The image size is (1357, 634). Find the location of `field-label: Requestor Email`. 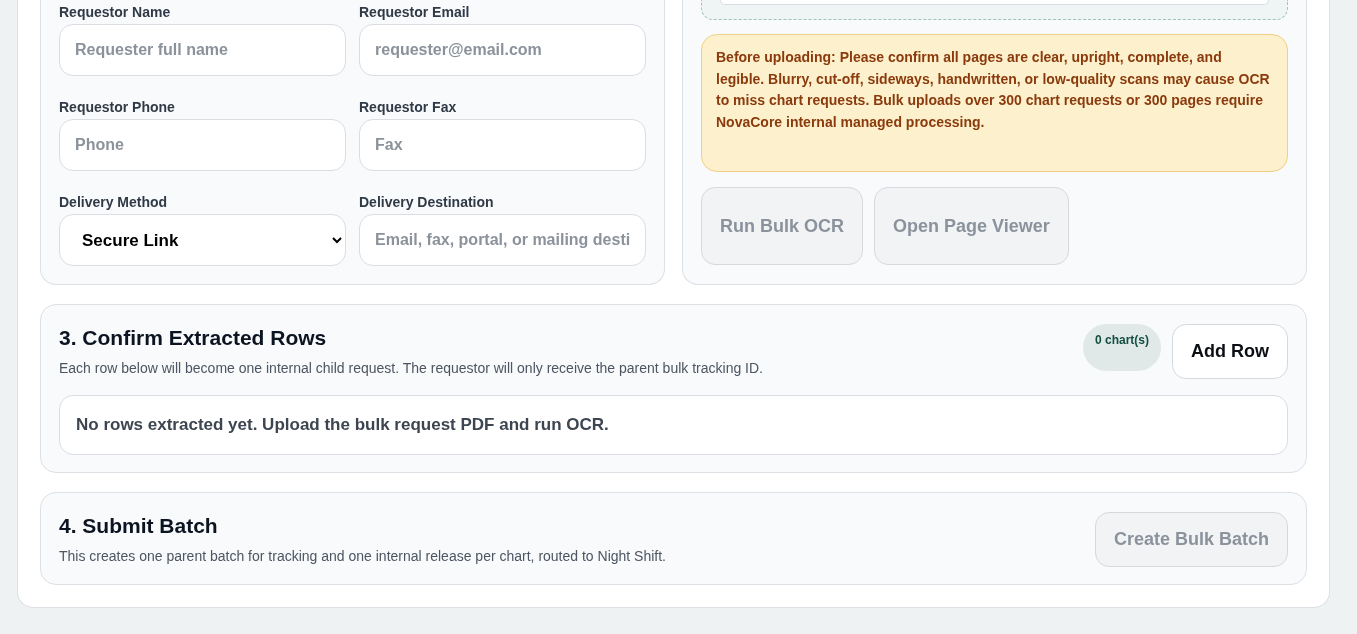

field-label: Requestor Email is located at coordinates (415, 11).